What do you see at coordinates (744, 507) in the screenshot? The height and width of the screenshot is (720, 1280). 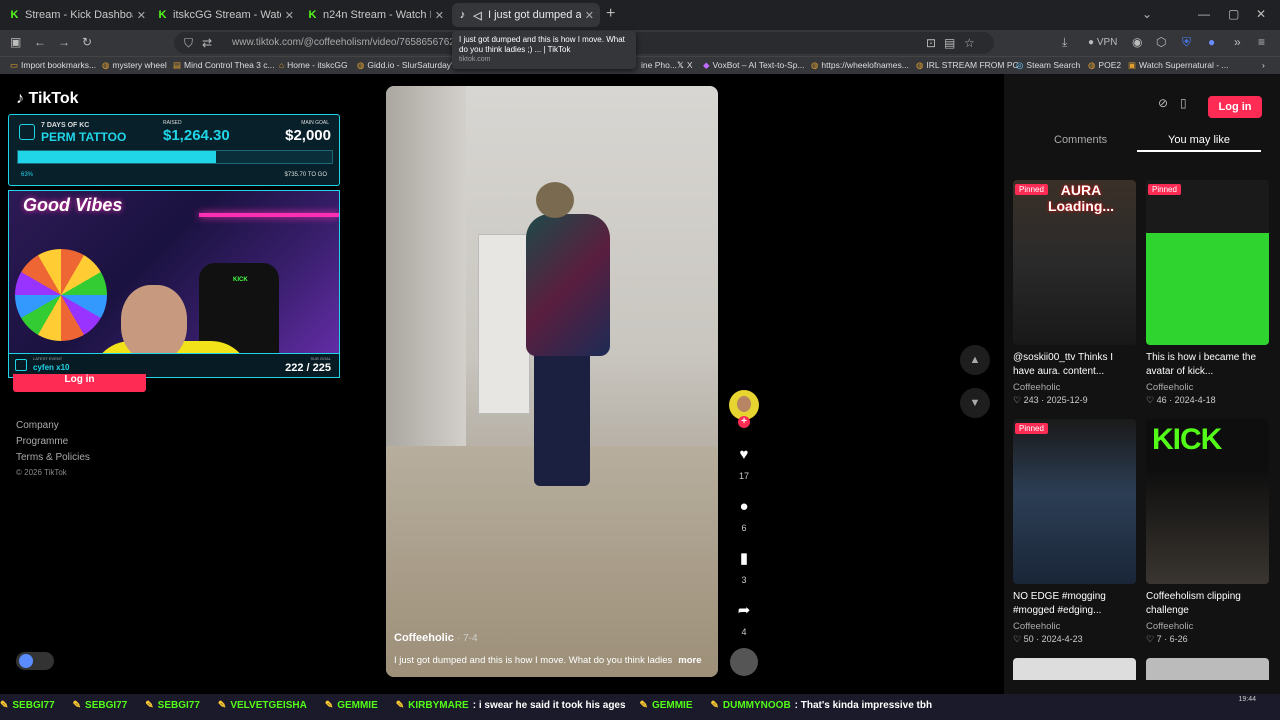 I see `comment-icon: ●` at bounding box center [744, 507].